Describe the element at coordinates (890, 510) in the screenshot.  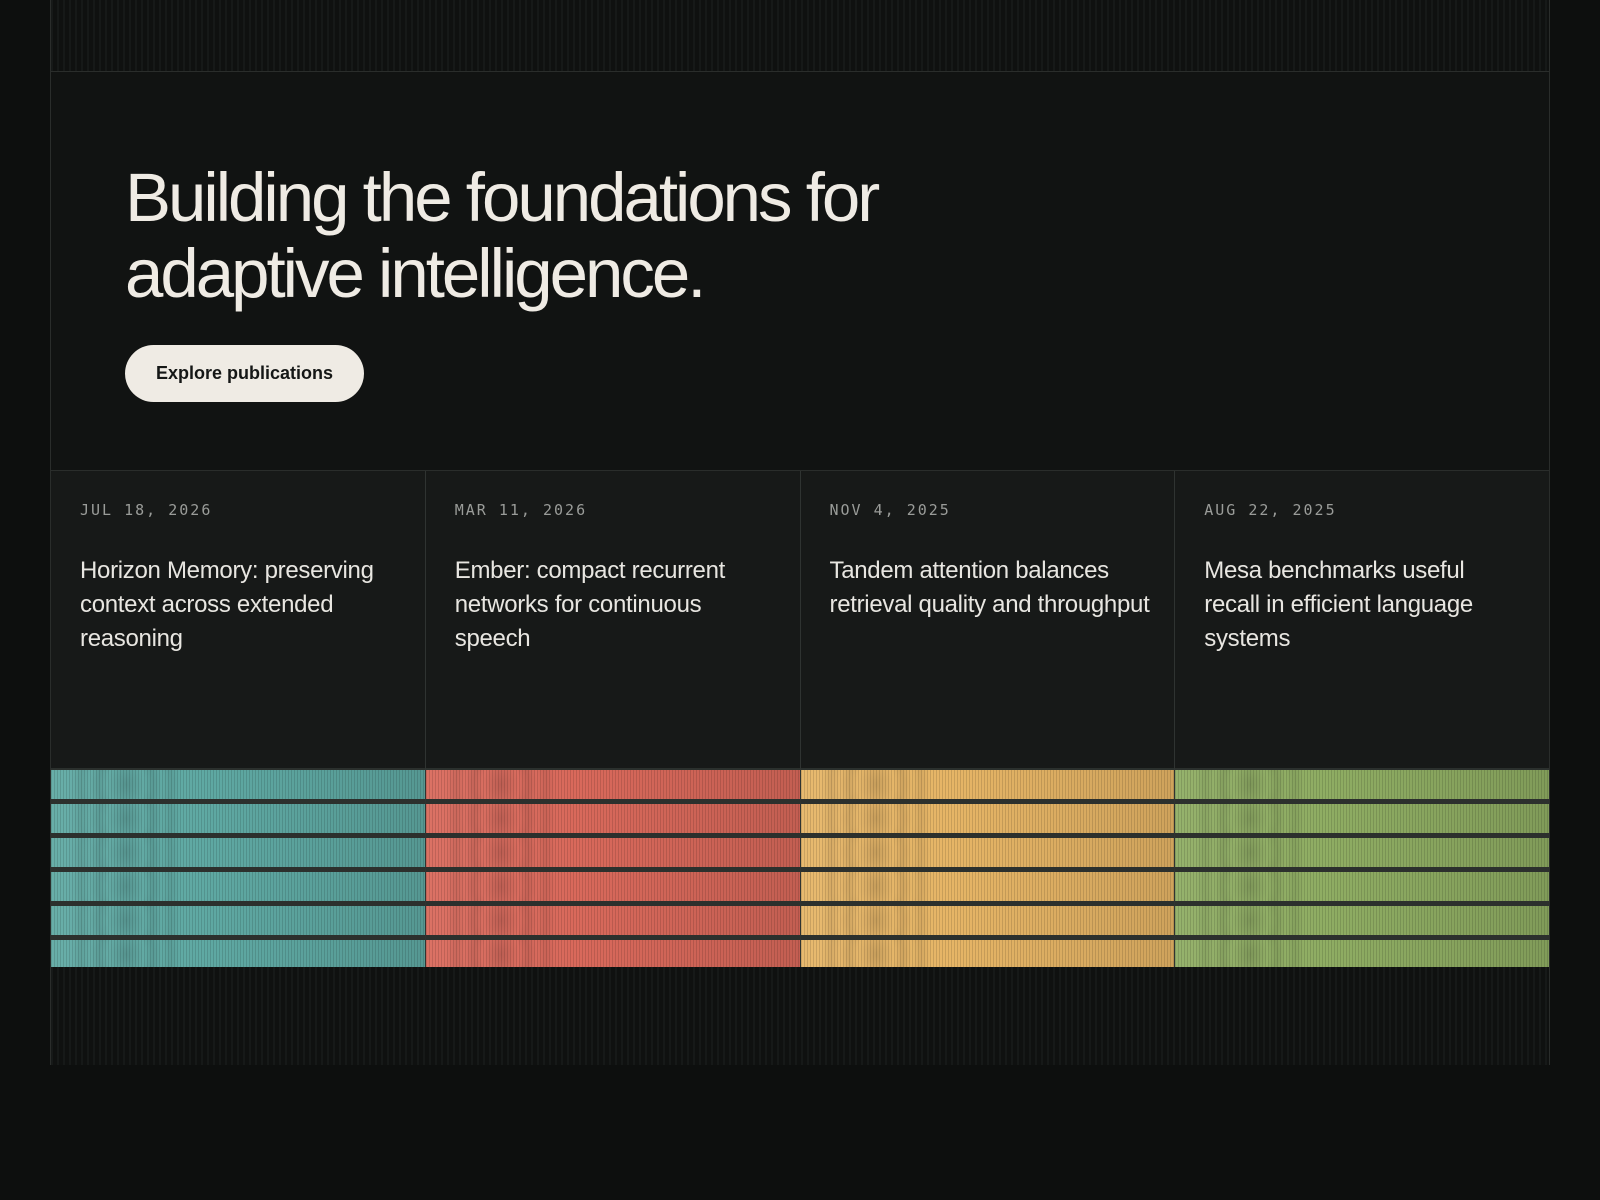
I see `publication-date: NOV 4, 2025` at that location.